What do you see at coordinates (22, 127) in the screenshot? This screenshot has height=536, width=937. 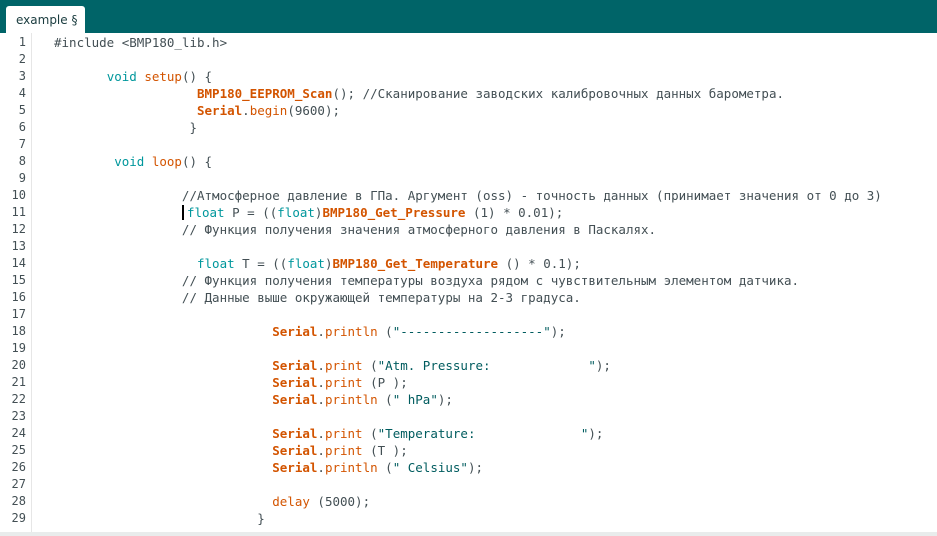 I see `line-number: 6` at bounding box center [22, 127].